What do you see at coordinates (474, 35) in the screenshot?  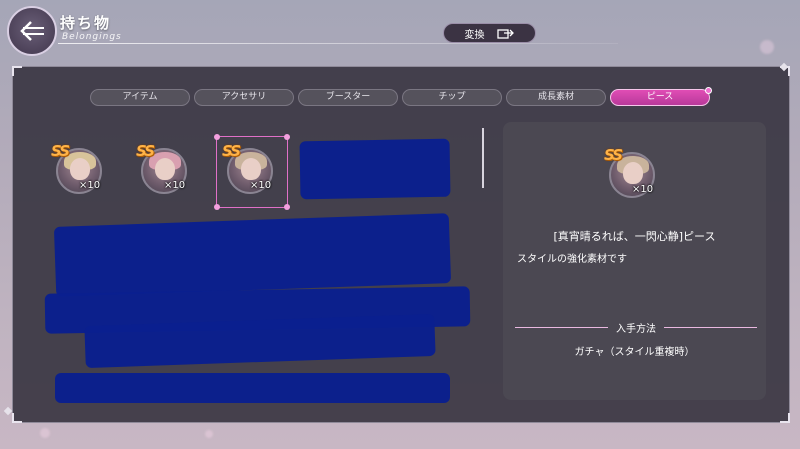 I see `convert-label: 変換` at bounding box center [474, 35].